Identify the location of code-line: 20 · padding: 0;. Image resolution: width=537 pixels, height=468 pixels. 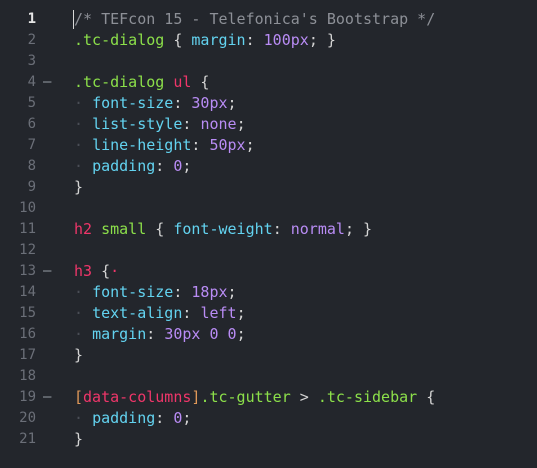
(268, 418).